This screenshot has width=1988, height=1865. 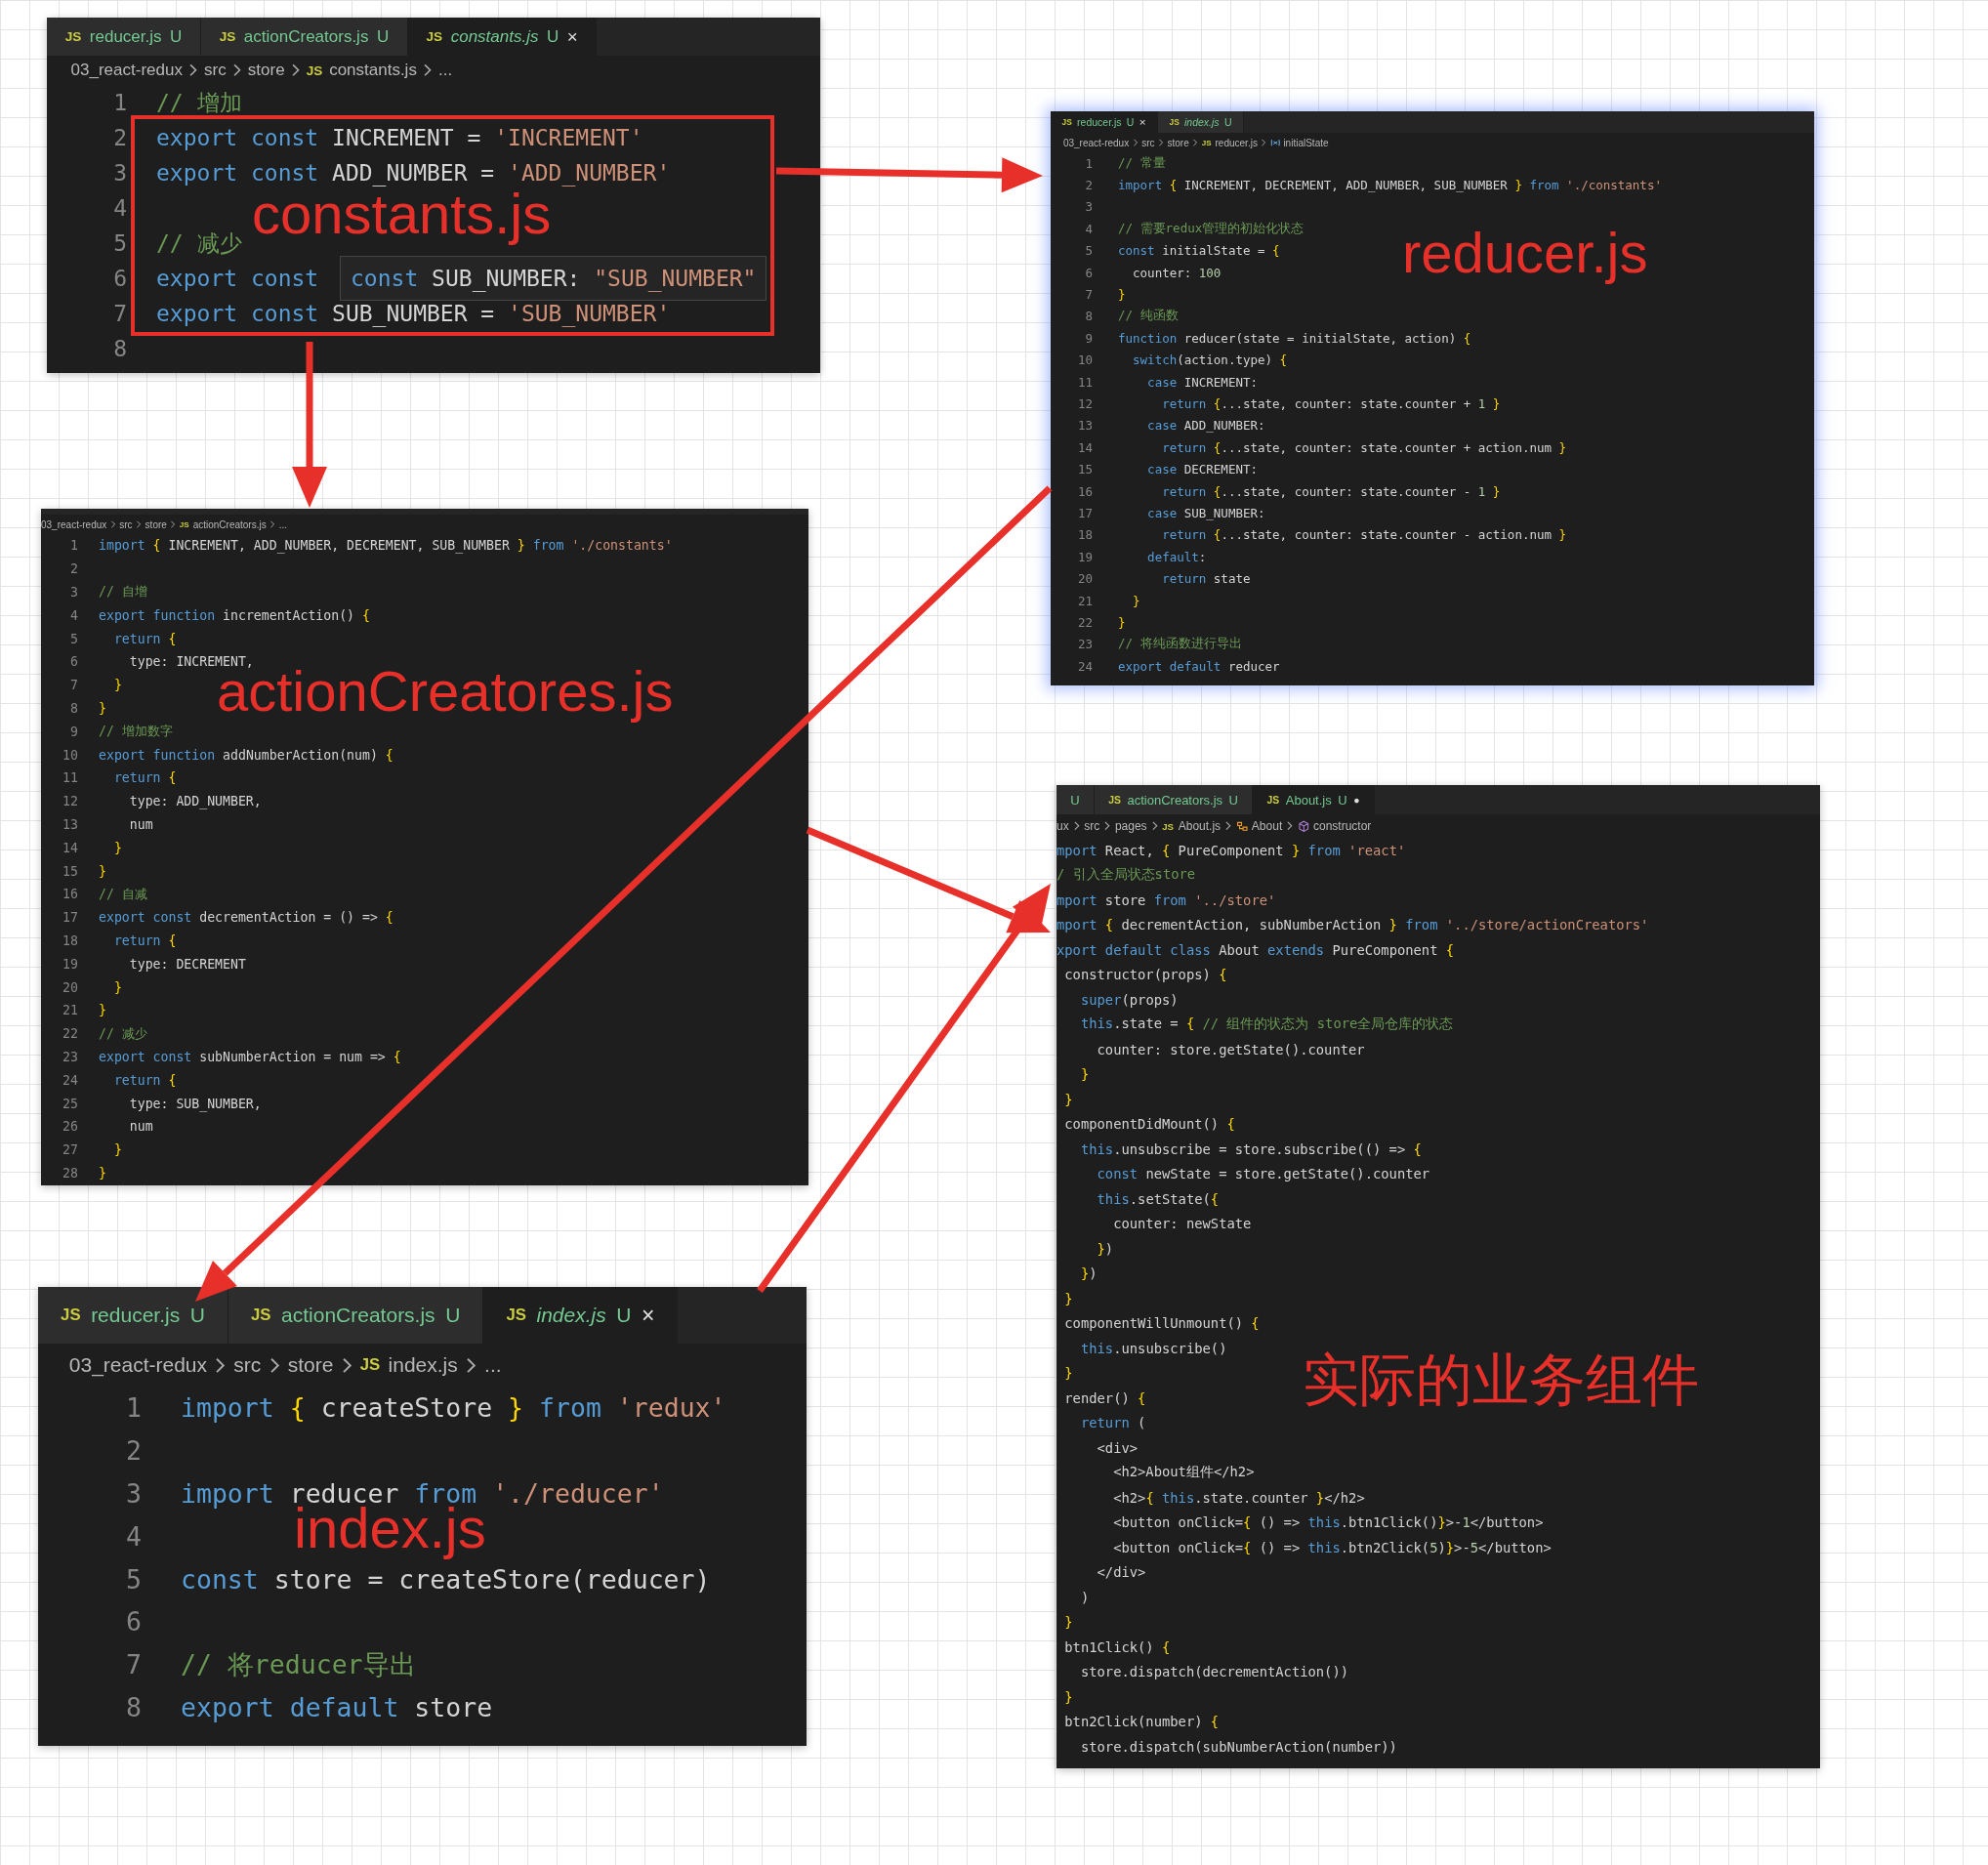 I want to click on line-number: 12, so click(x=70, y=801).